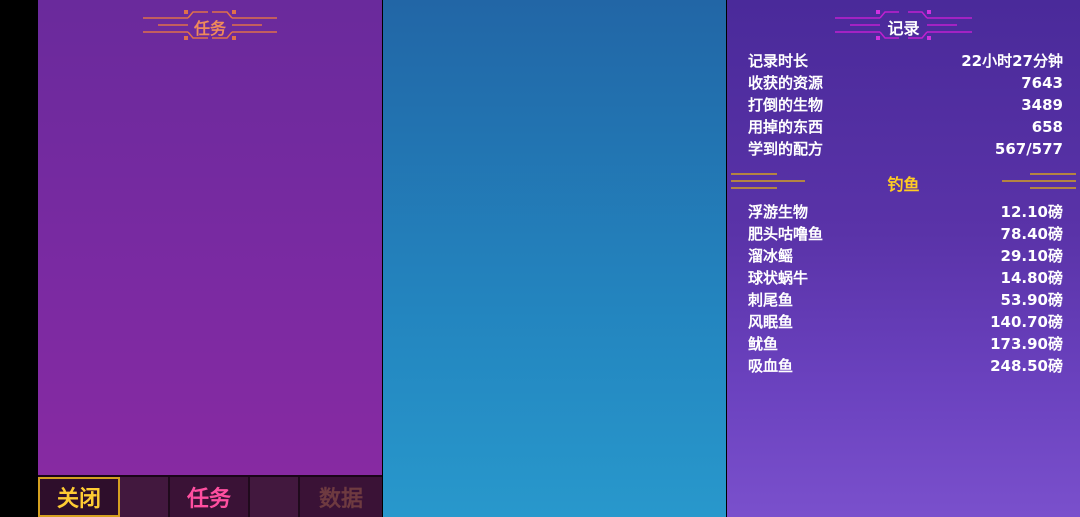 The height and width of the screenshot is (517, 1080). Describe the element at coordinates (1042, 83) in the screenshot. I see `stat-value: 7643` at that location.